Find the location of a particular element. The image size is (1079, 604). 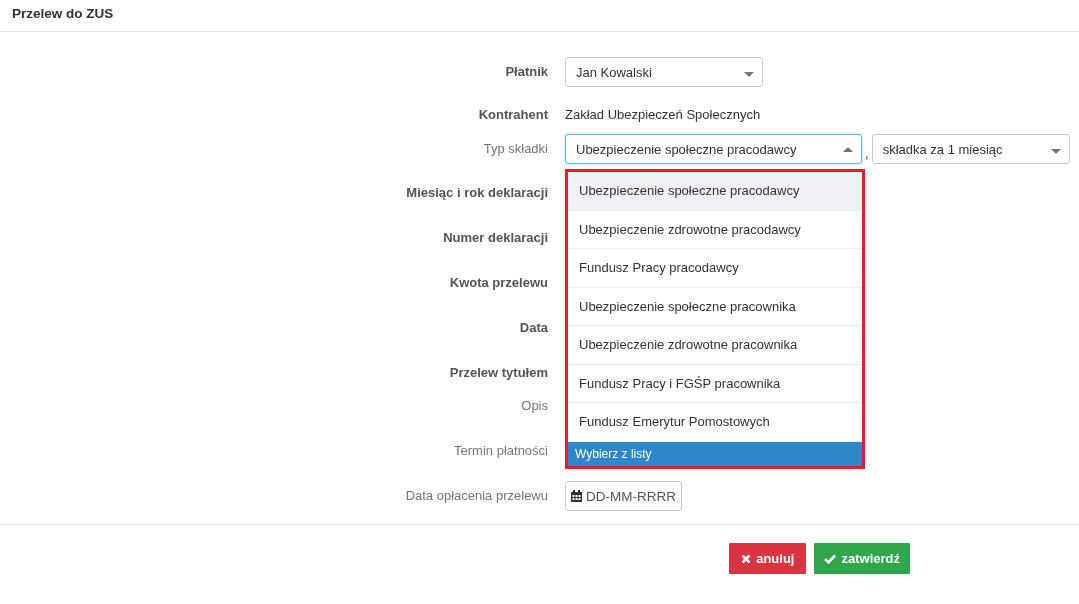

modal-title: Przelew do ZUS is located at coordinates (63, 13).